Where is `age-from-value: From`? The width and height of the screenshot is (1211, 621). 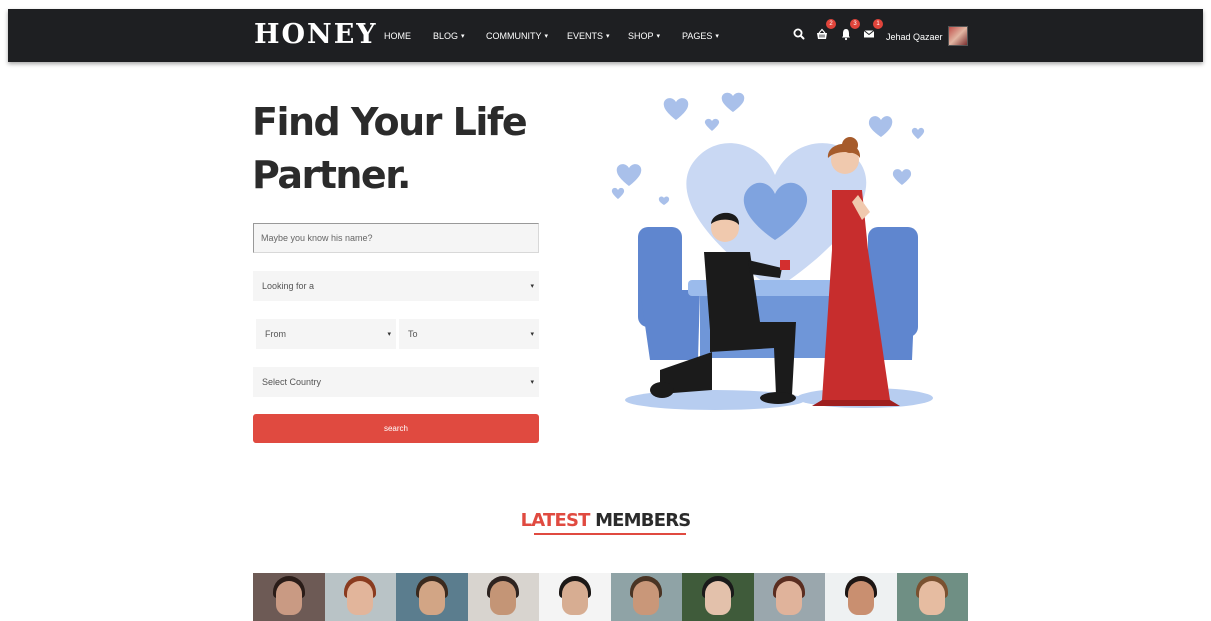
age-from-value: From is located at coordinates (275, 334).